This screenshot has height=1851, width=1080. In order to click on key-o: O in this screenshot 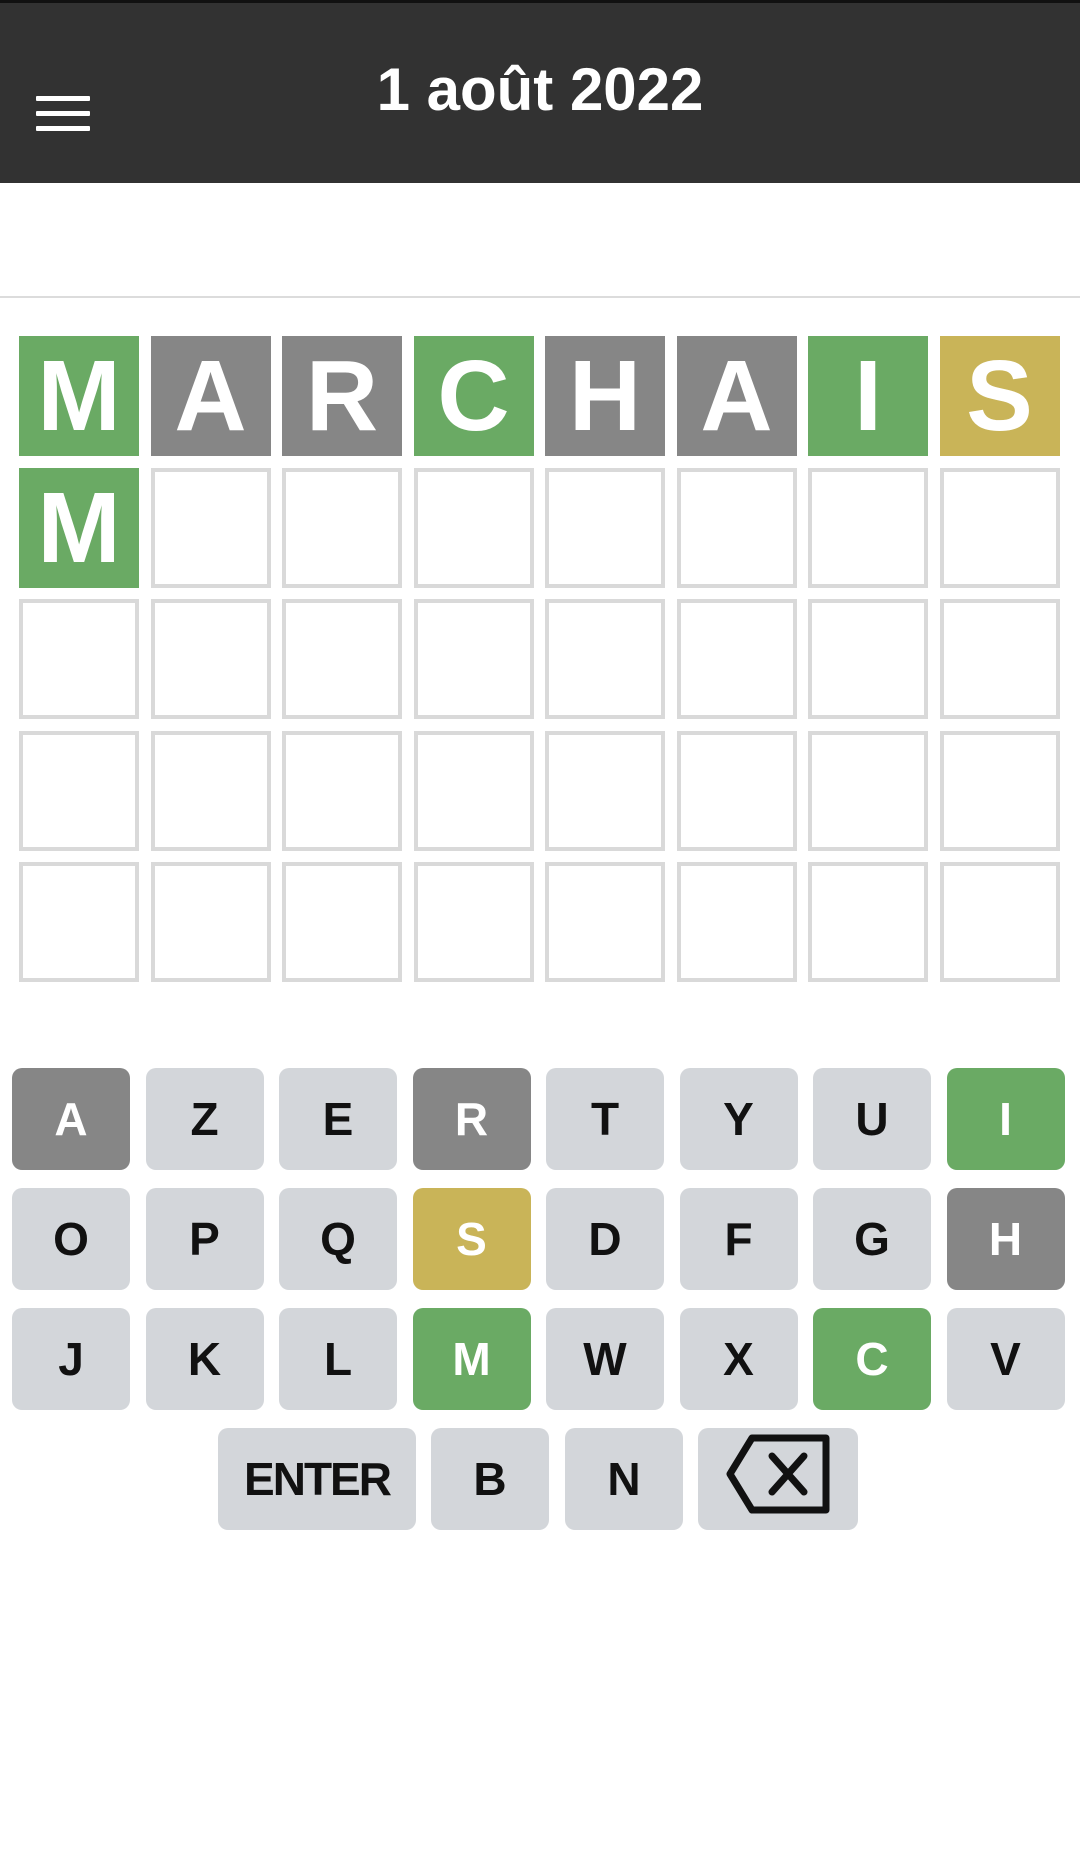, I will do `click(71, 1239)`.